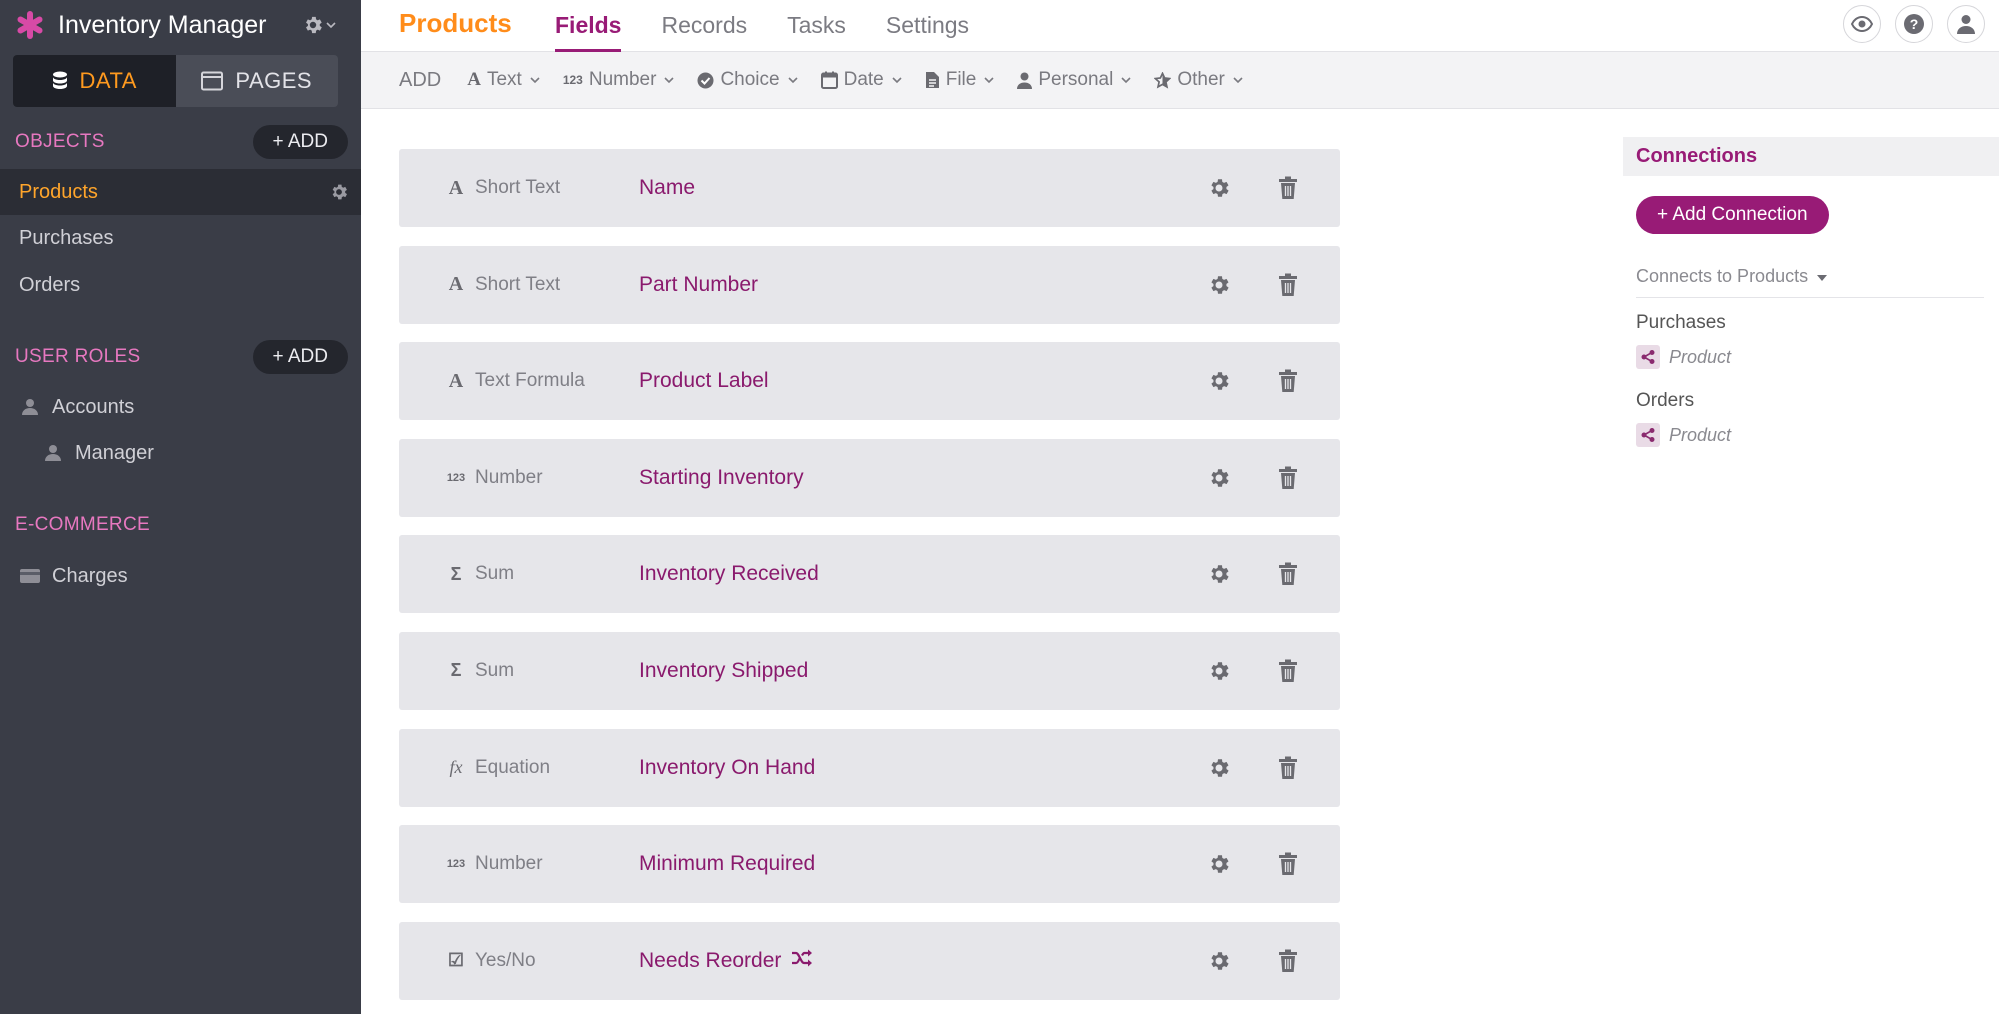 The image size is (1999, 1014). What do you see at coordinates (869, 284) in the screenshot?
I see `field-row: A Short Text Part Number` at bounding box center [869, 284].